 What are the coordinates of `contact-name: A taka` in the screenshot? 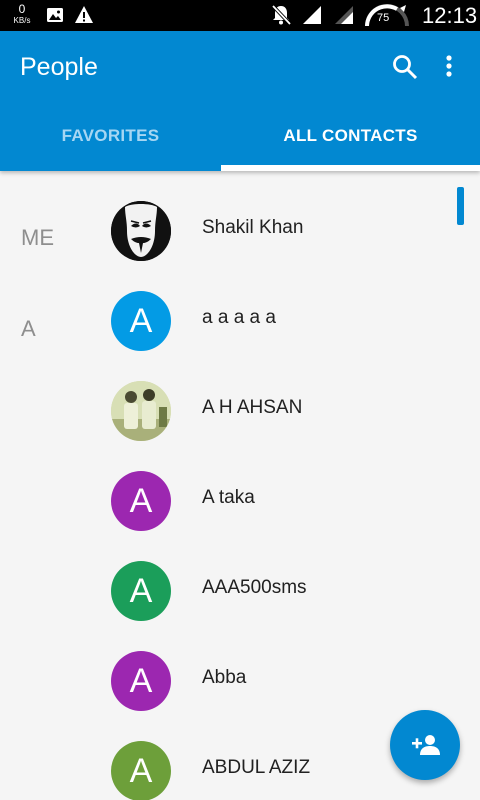 It's located at (228, 497).